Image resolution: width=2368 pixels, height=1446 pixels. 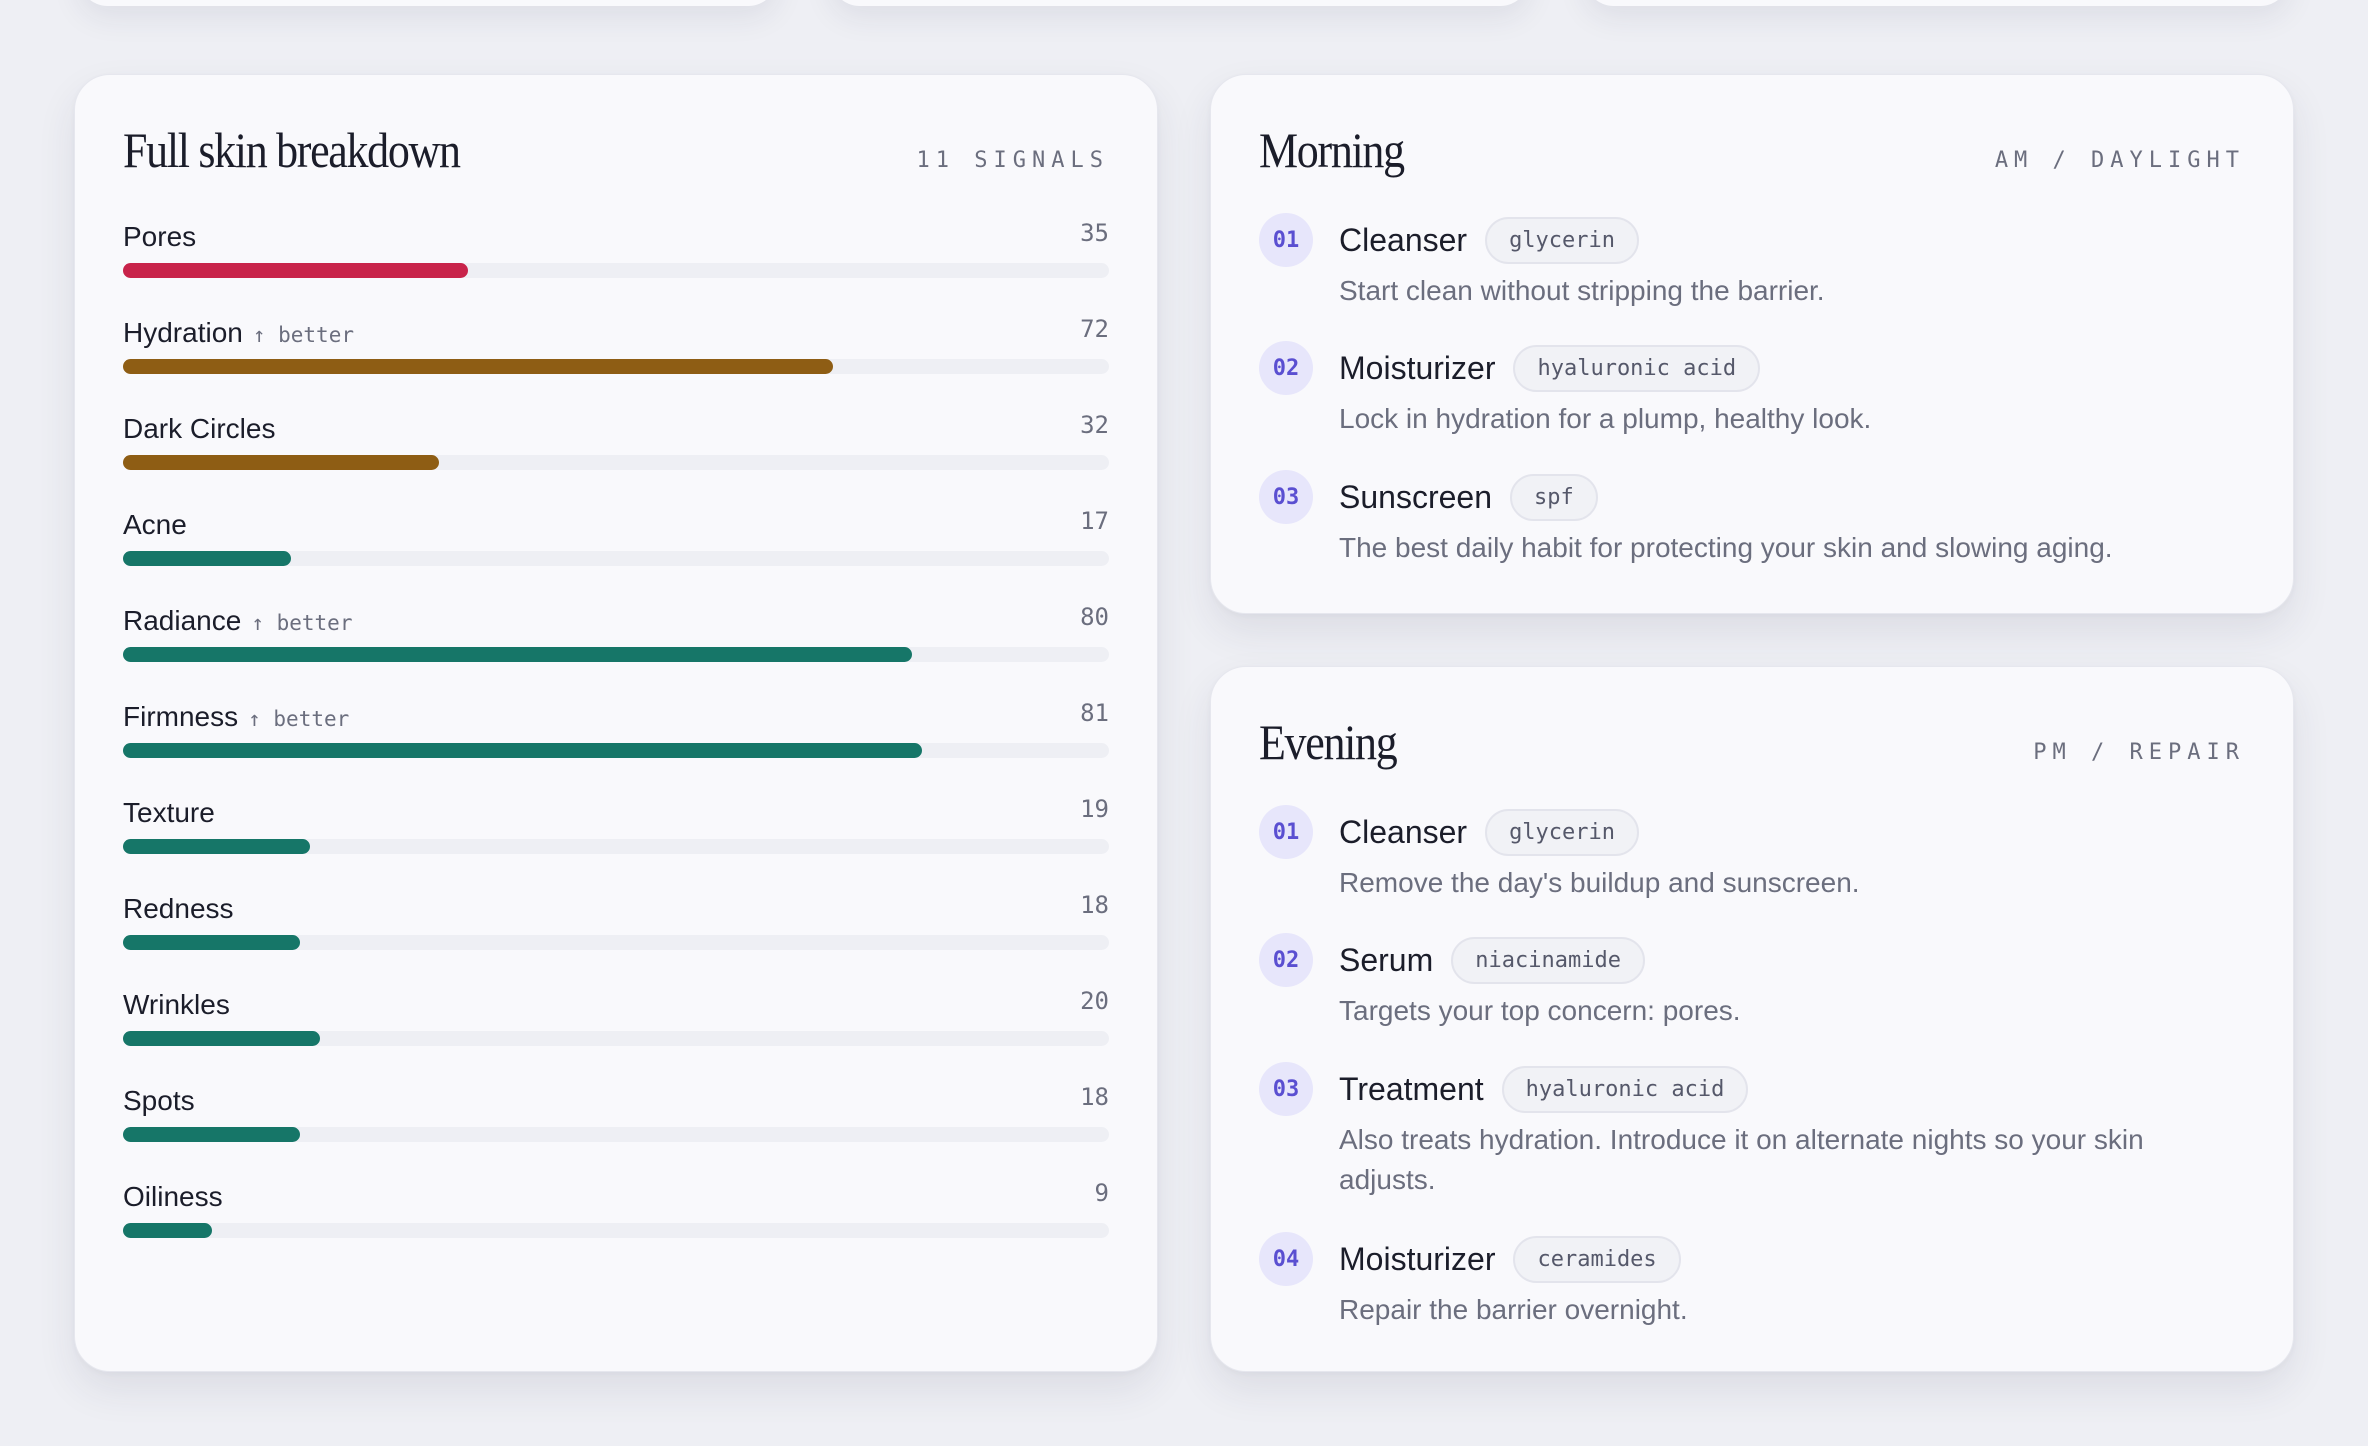 What do you see at coordinates (155, 524) in the screenshot?
I see `metric-label: Acne` at bounding box center [155, 524].